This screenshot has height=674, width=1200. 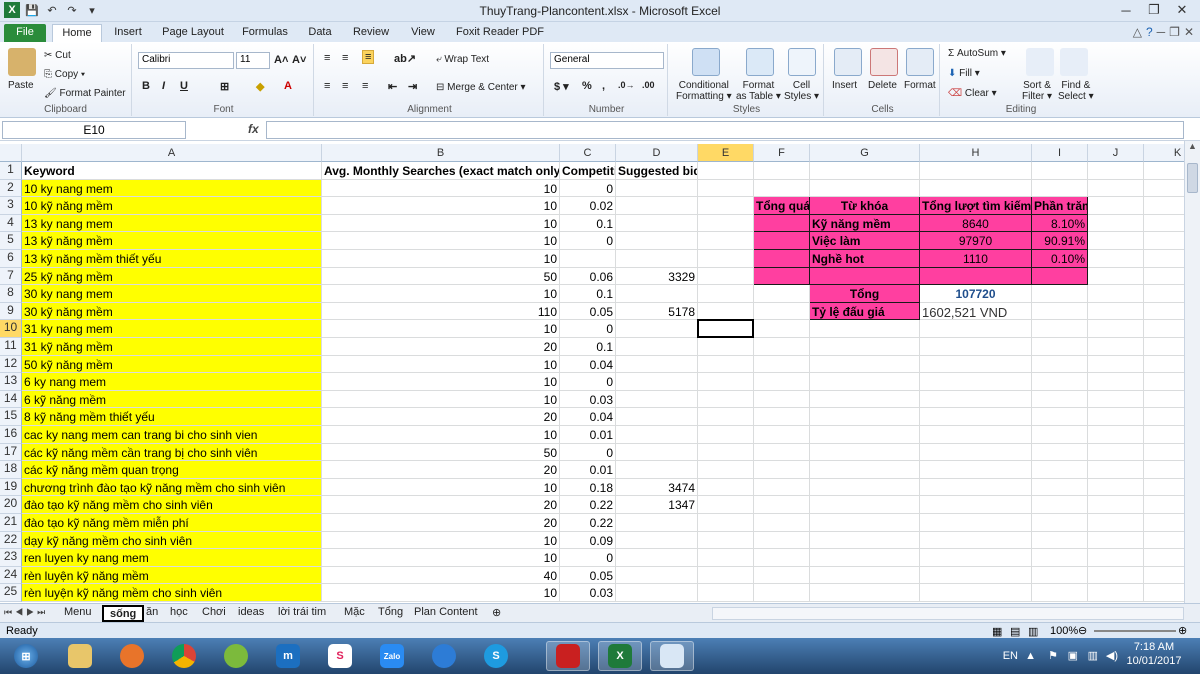 What do you see at coordinates (11, 470) in the screenshot?
I see `row-header: 18` at bounding box center [11, 470].